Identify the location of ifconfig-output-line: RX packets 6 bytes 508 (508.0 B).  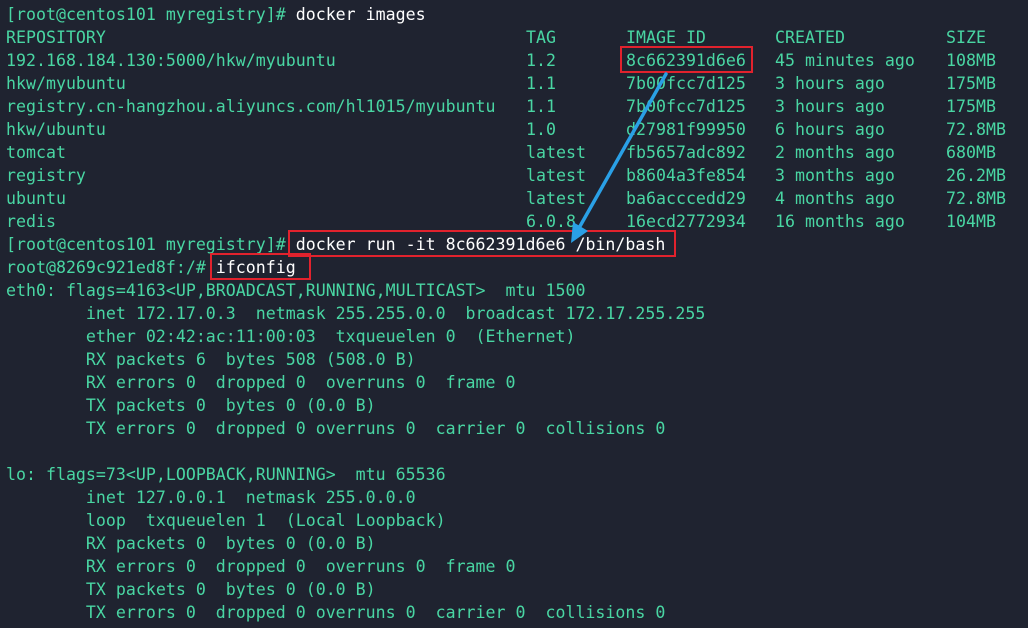
(211, 359).